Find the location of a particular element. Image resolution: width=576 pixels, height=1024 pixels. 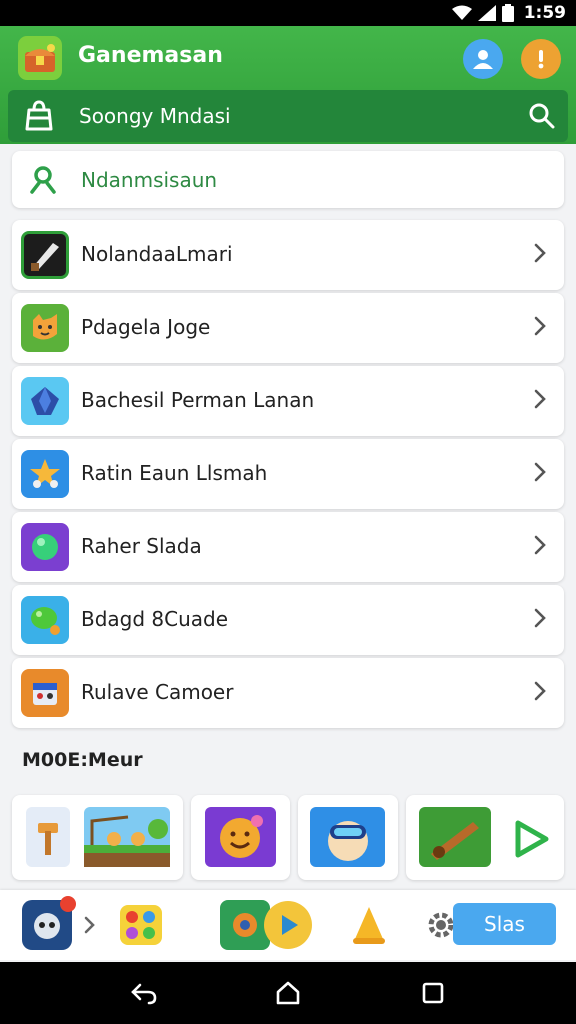

status-bar: 1:59 is located at coordinates (288, 13).